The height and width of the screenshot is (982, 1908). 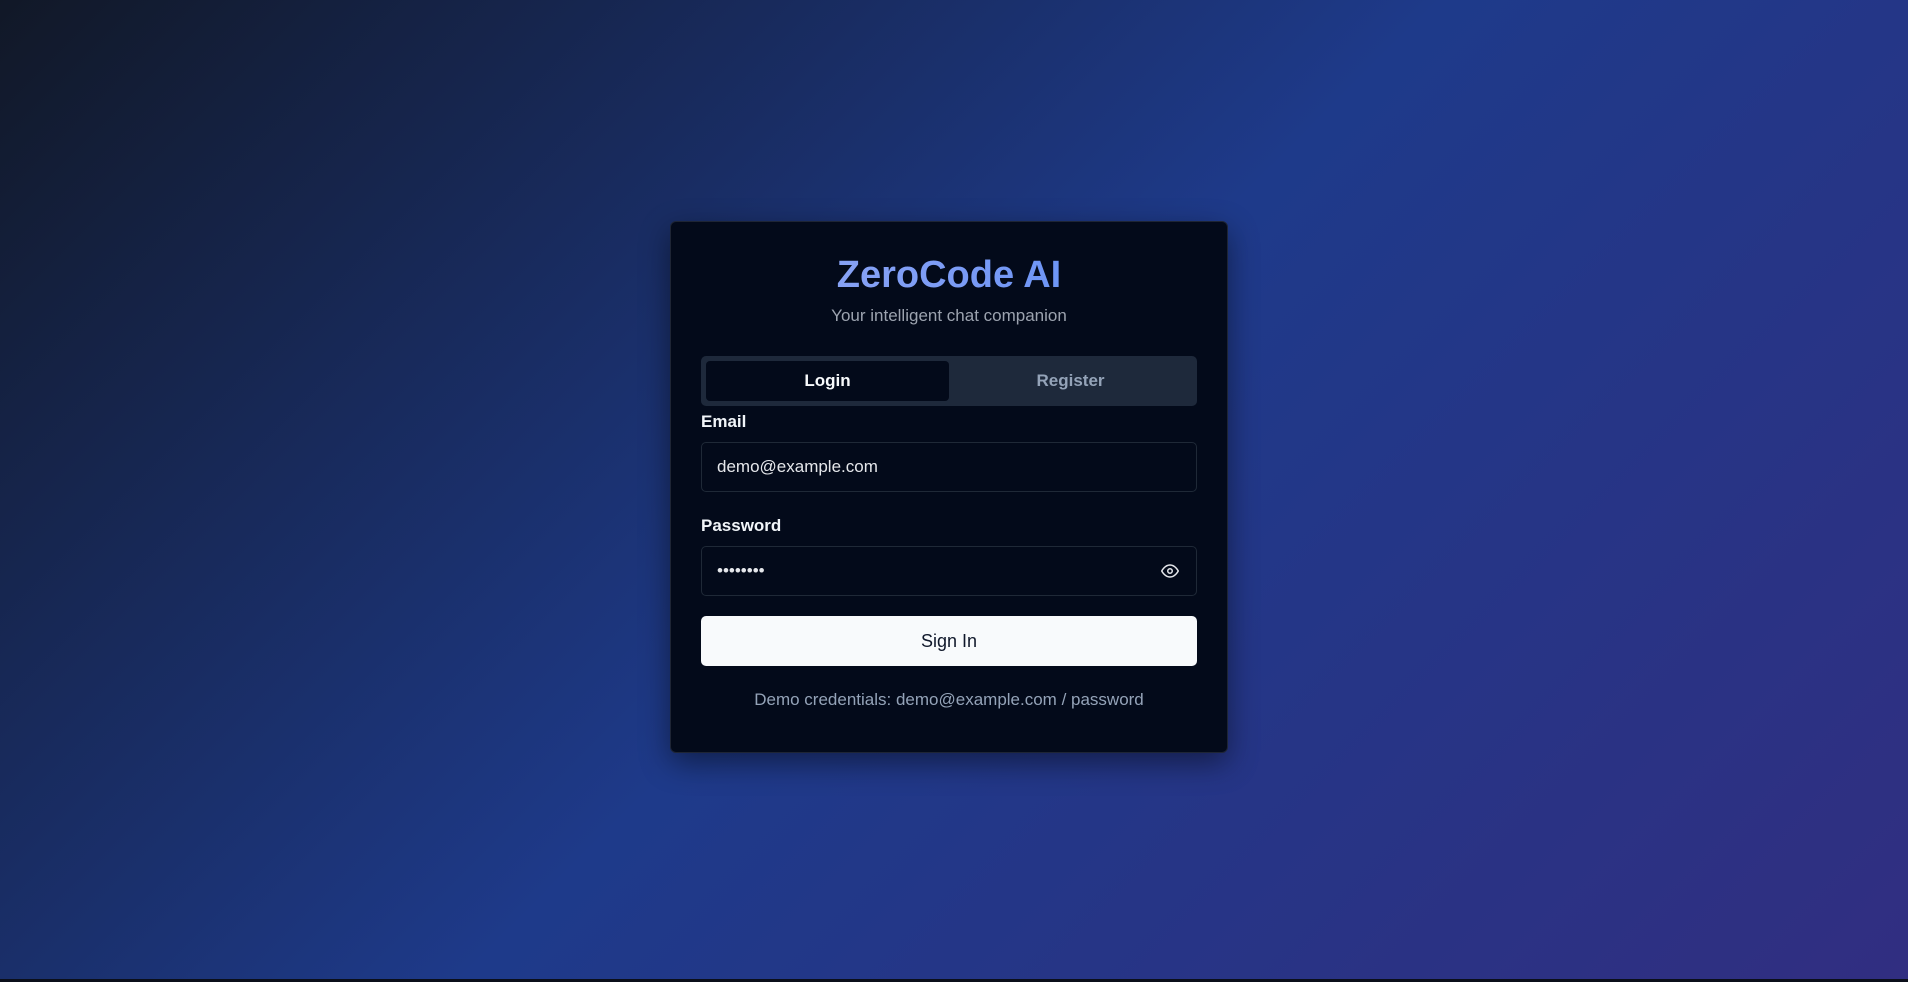 I want to click on password-field-wrapper, so click(x=949, y=571).